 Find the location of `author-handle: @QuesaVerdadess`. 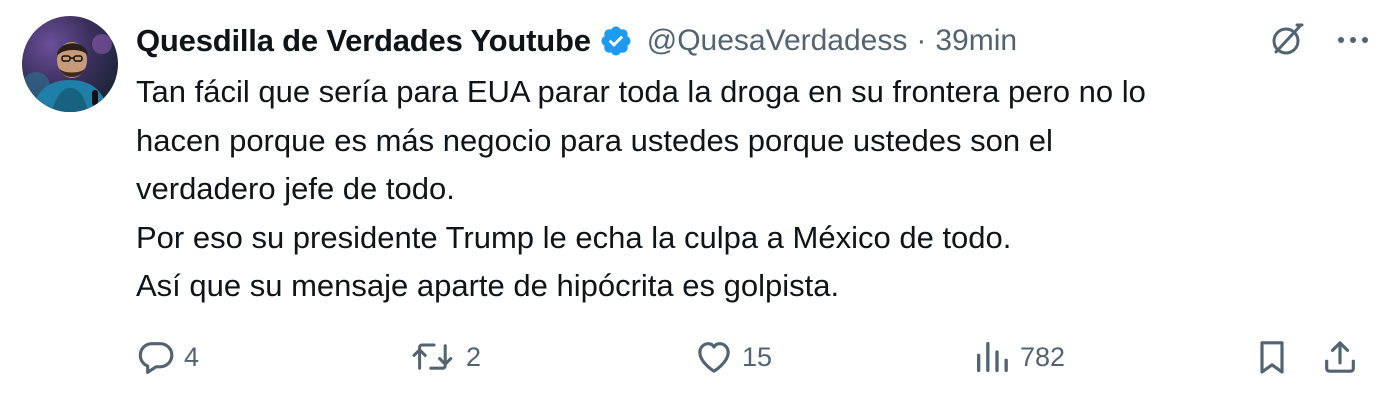

author-handle: @QuesaVerdadess is located at coordinates (777, 41).